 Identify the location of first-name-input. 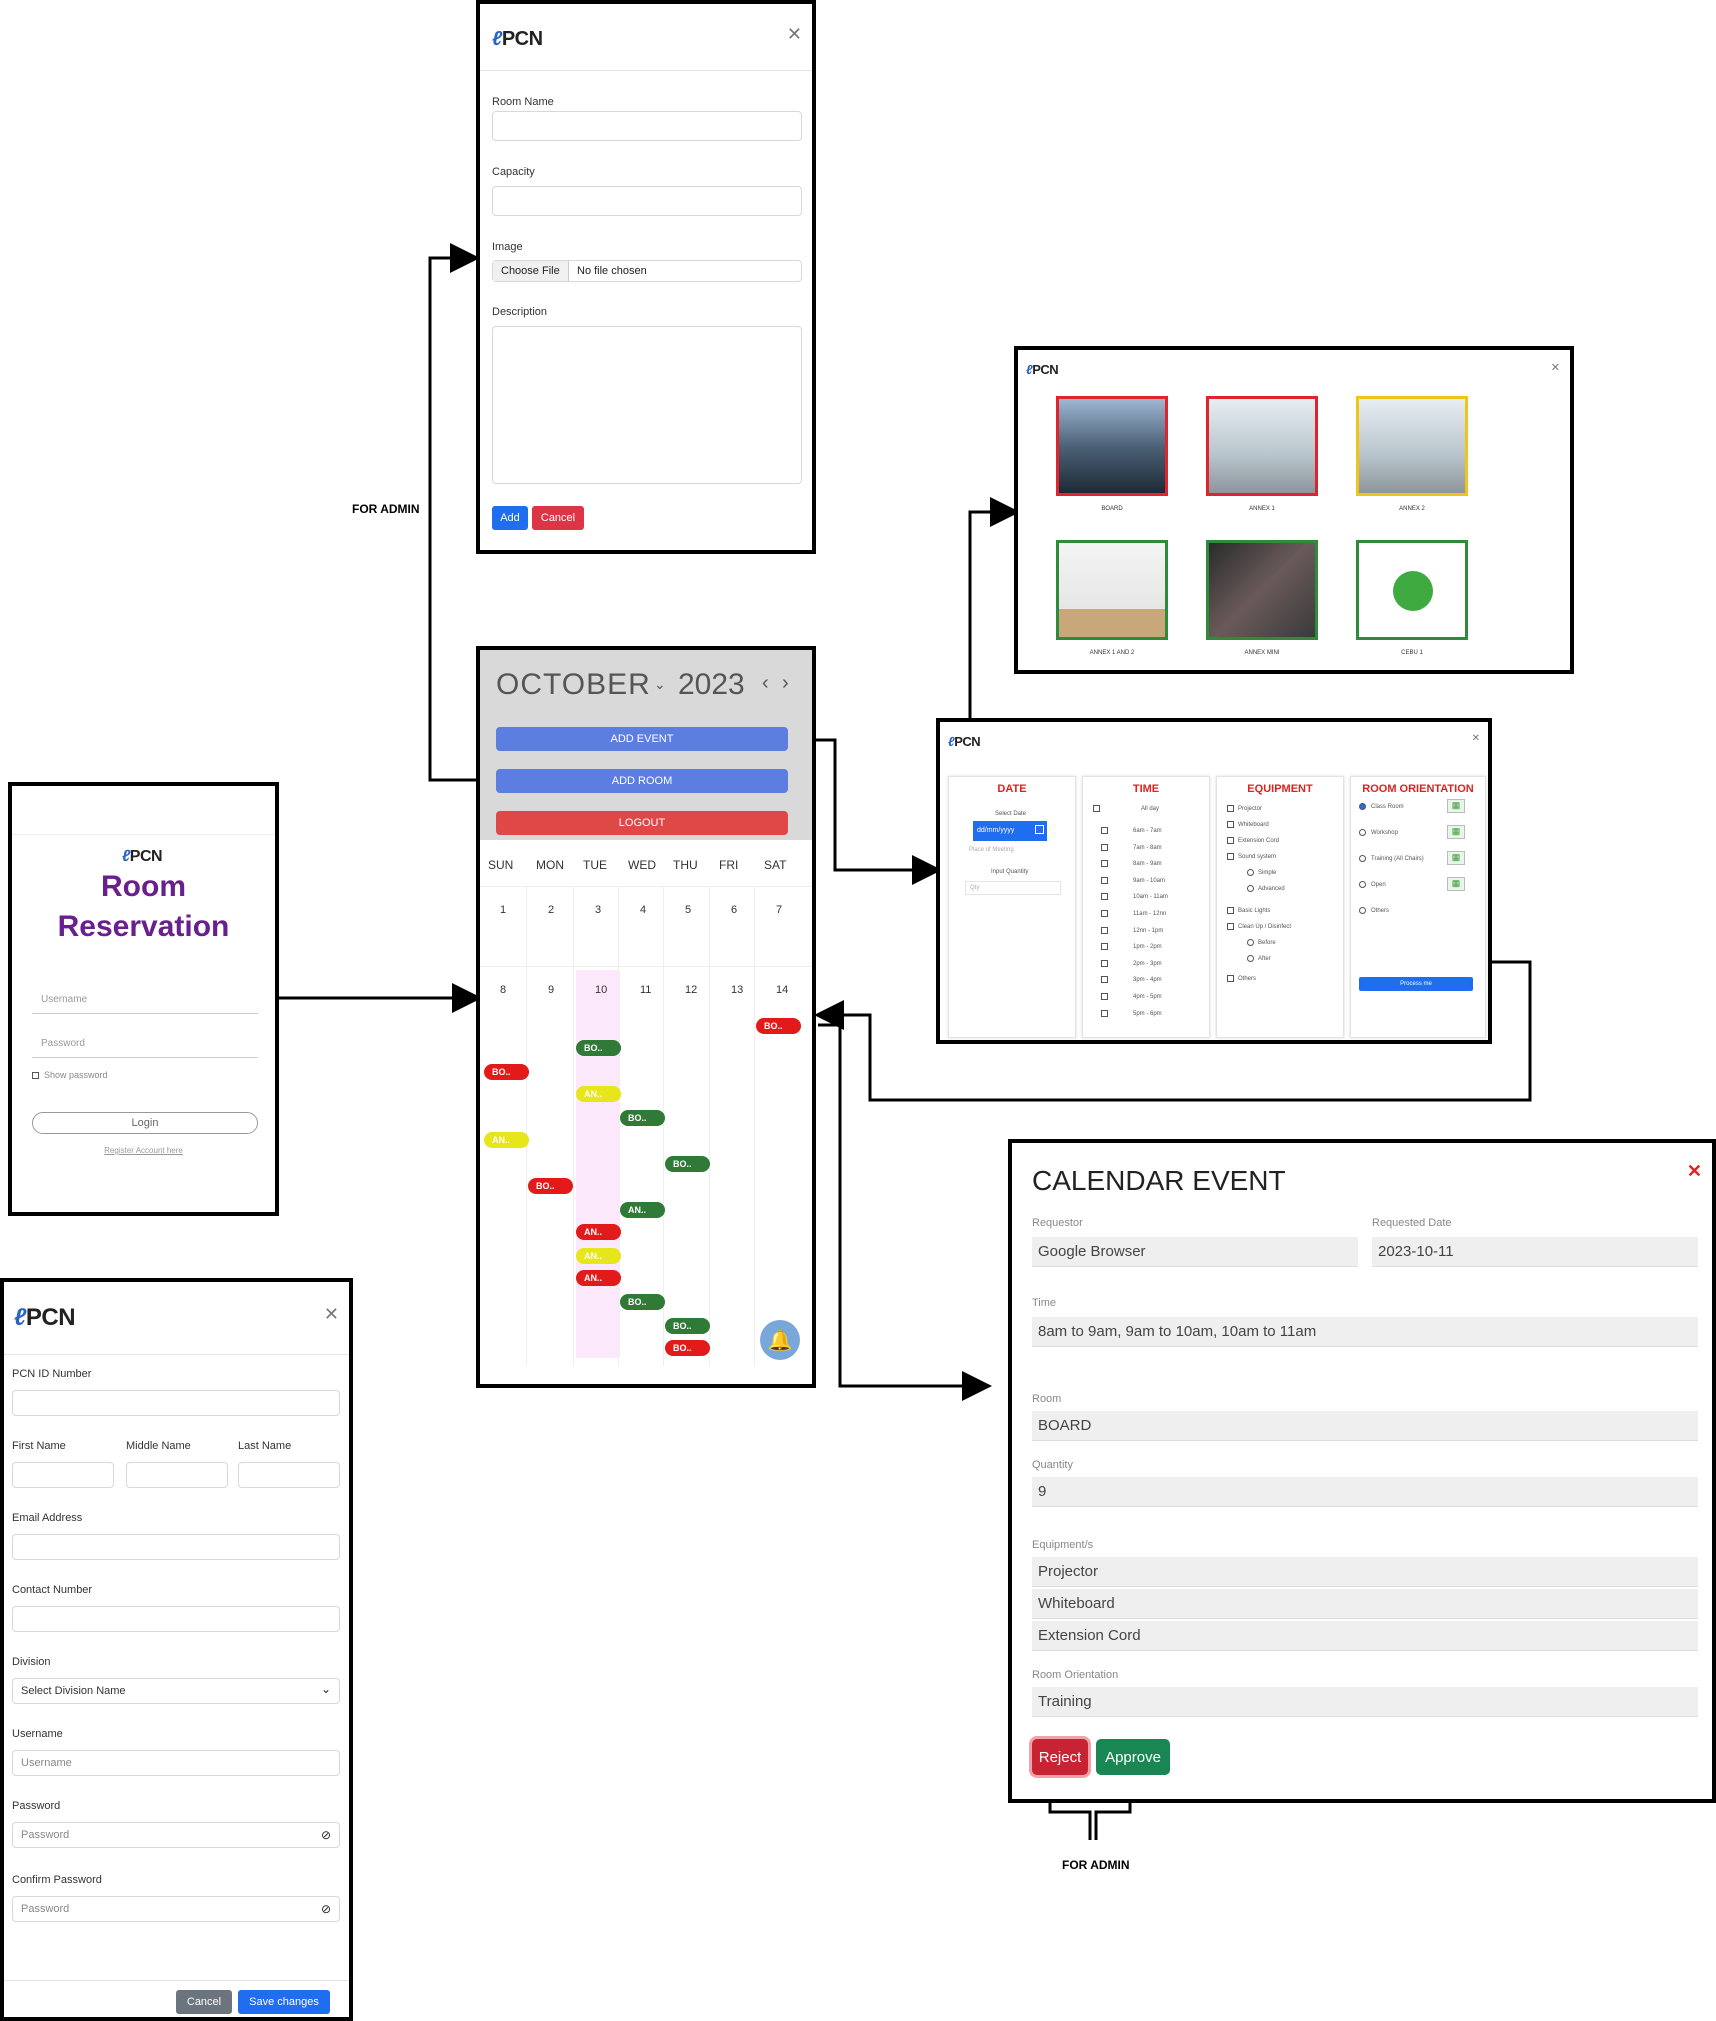
(63, 1475).